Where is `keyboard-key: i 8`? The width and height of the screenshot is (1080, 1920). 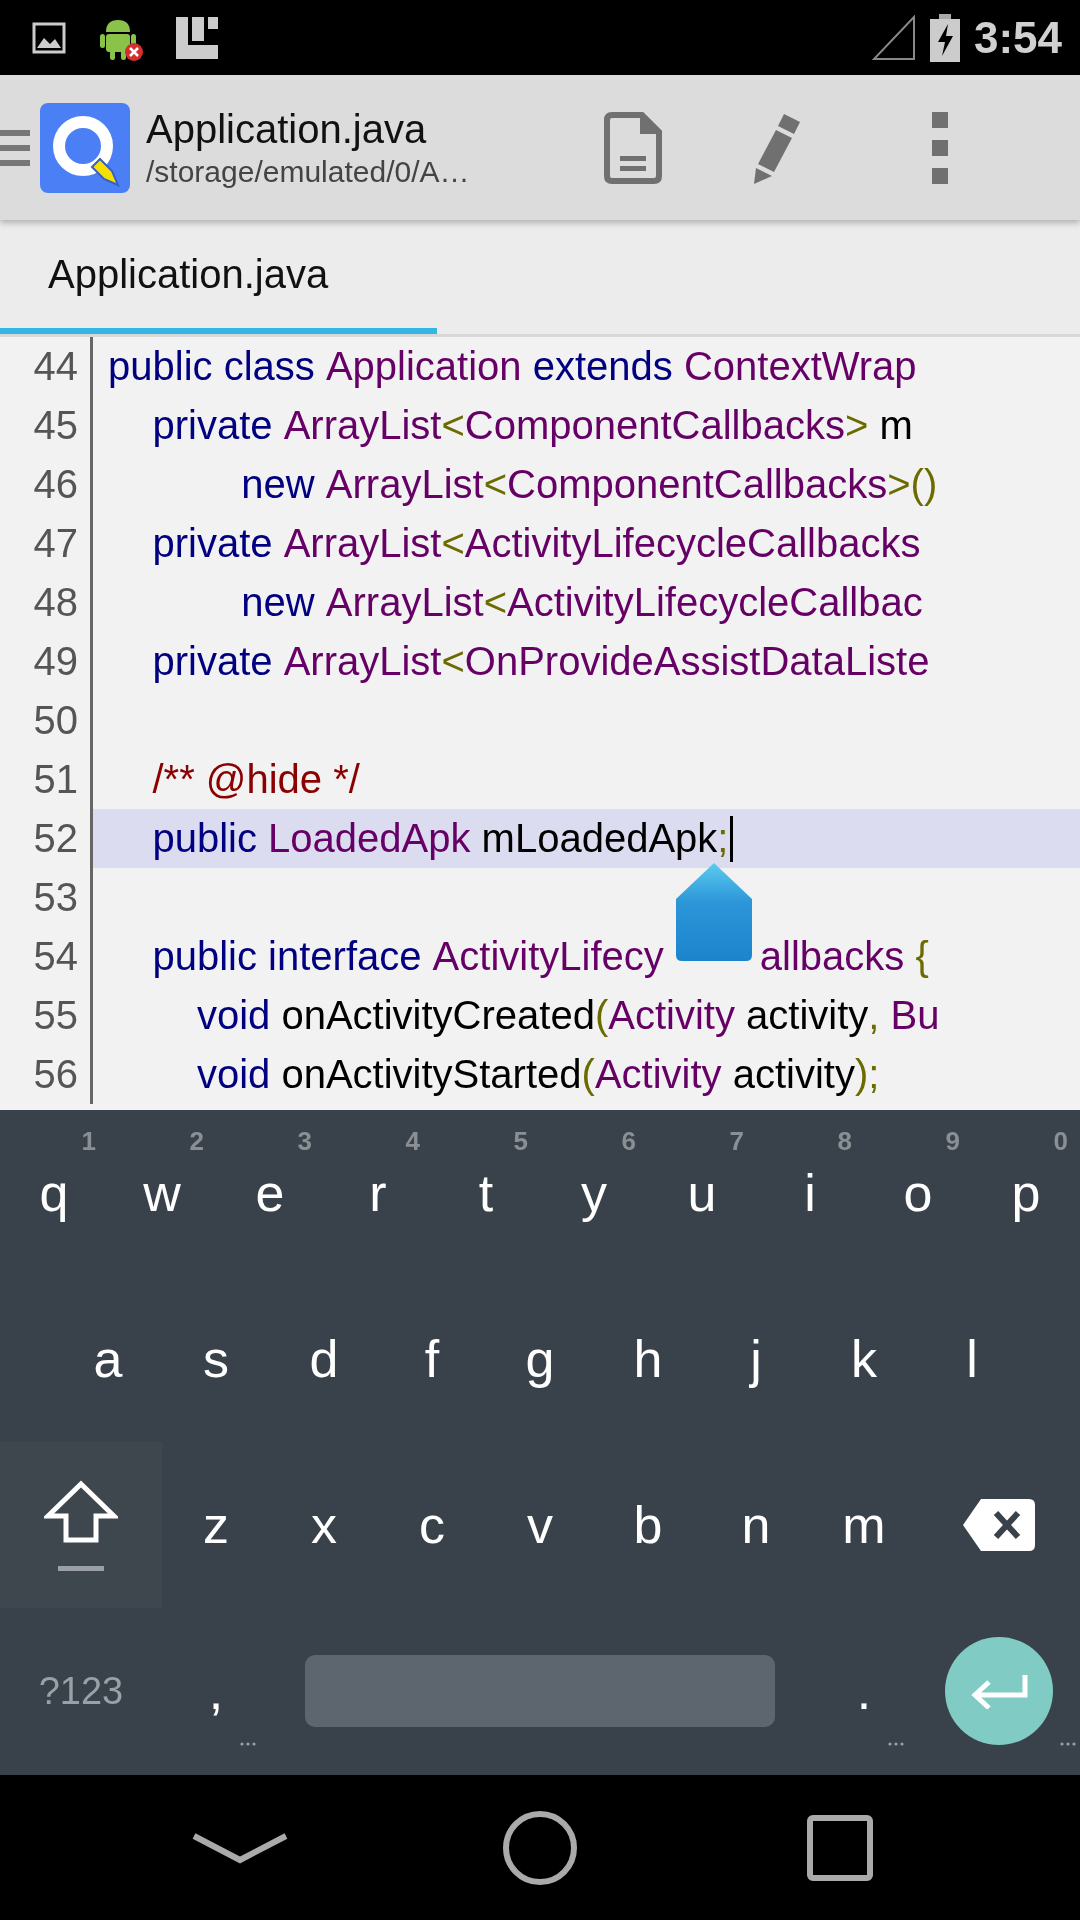
keyboard-key: i 8 is located at coordinates (810, 1193).